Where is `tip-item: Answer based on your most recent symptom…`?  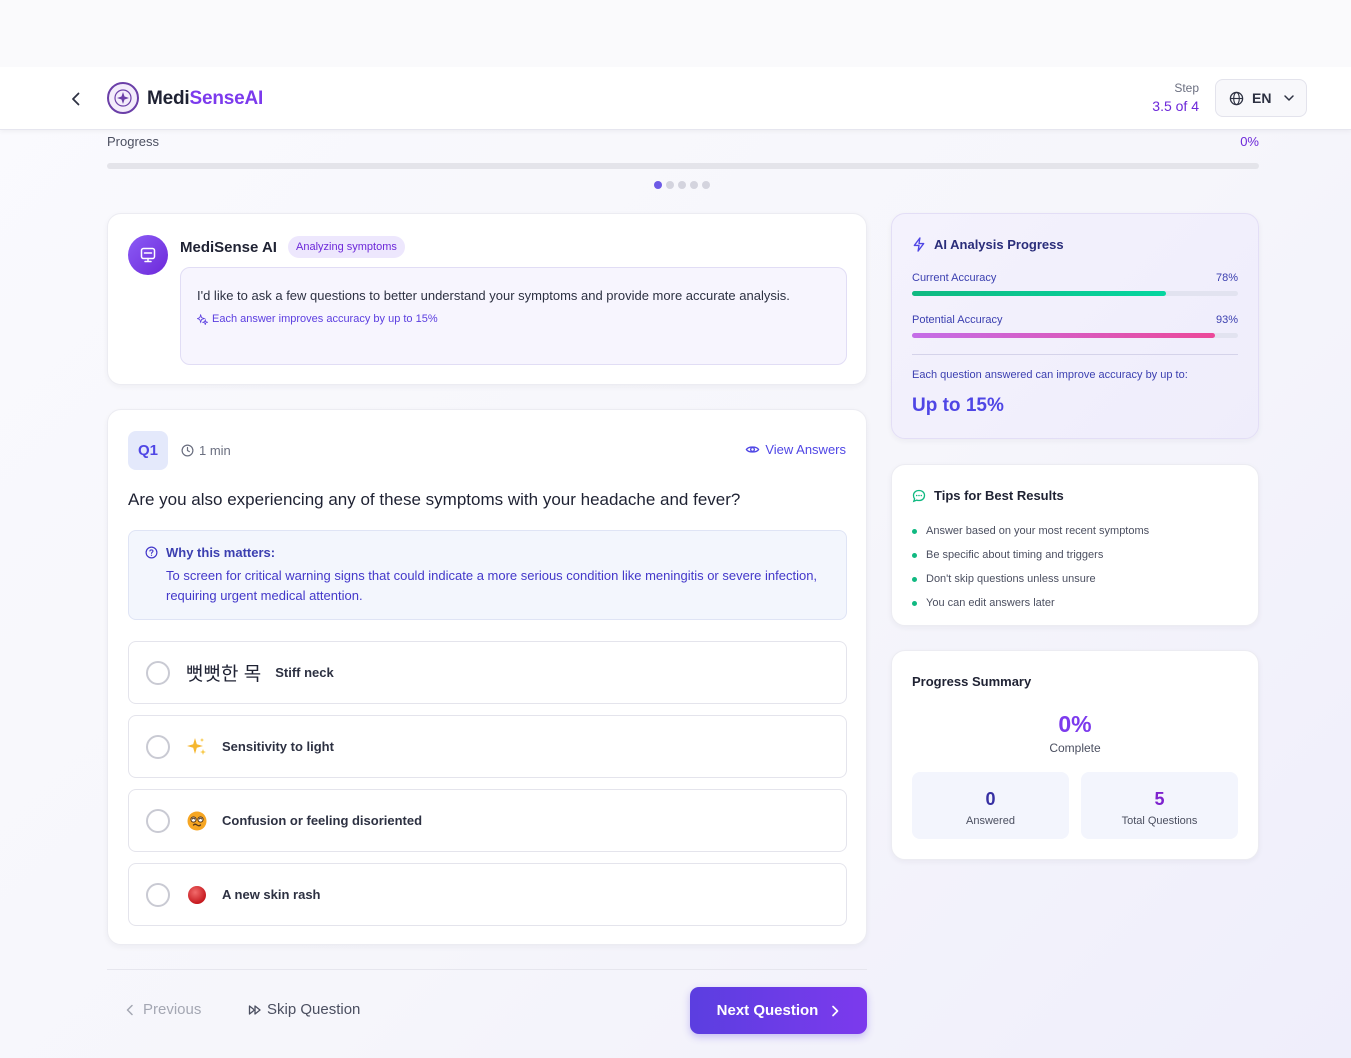
tip-item: Answer based on your most recent symptom… is located at coordinates (1030, 531).